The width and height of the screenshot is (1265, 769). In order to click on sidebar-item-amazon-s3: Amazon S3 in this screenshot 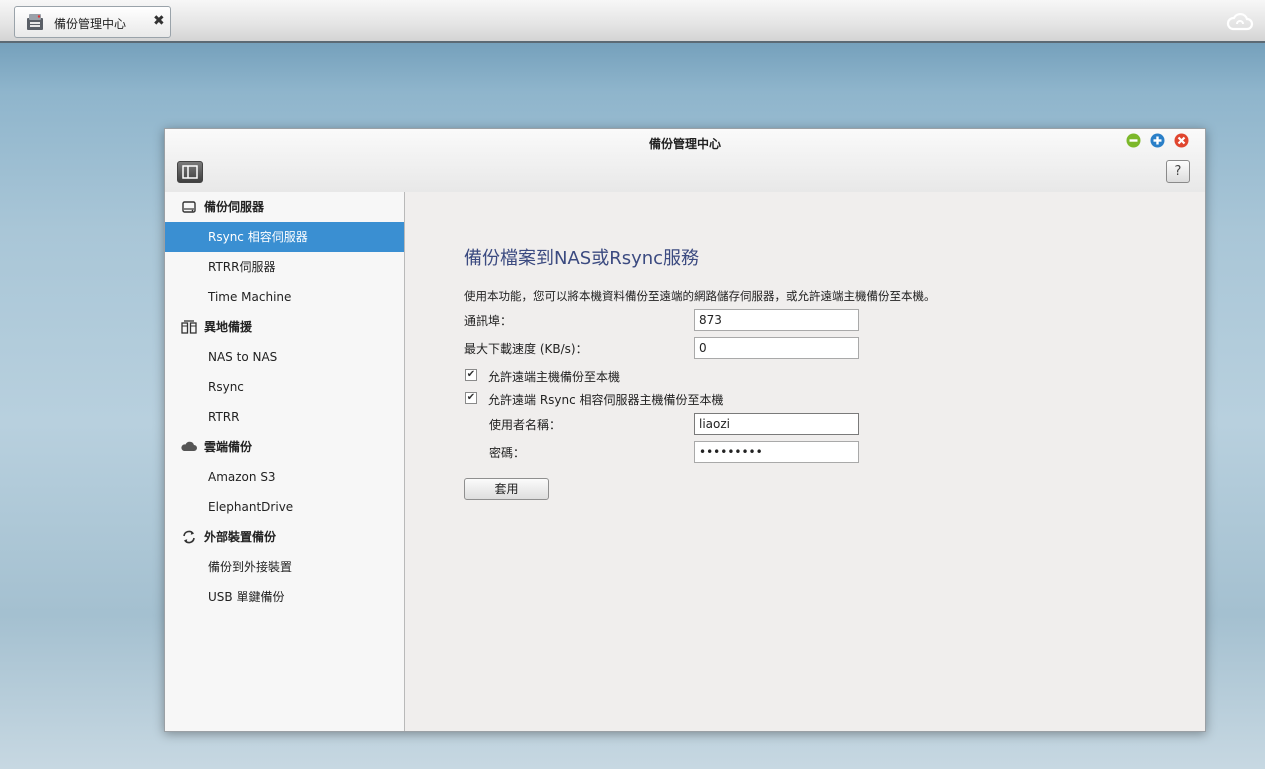, I will do `click(284, 477)`.